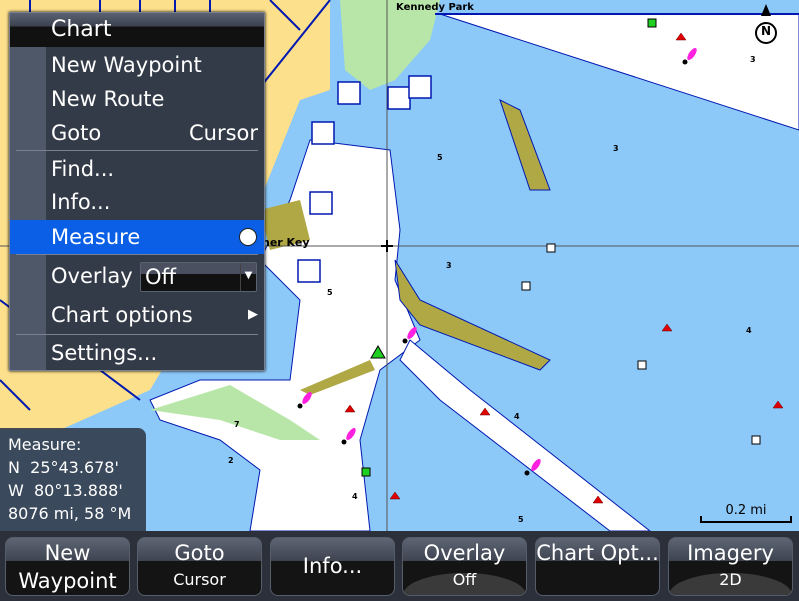 The image size is (799, 601). I want to click on scale-bar: 0.2 mi, so click(746, 513).